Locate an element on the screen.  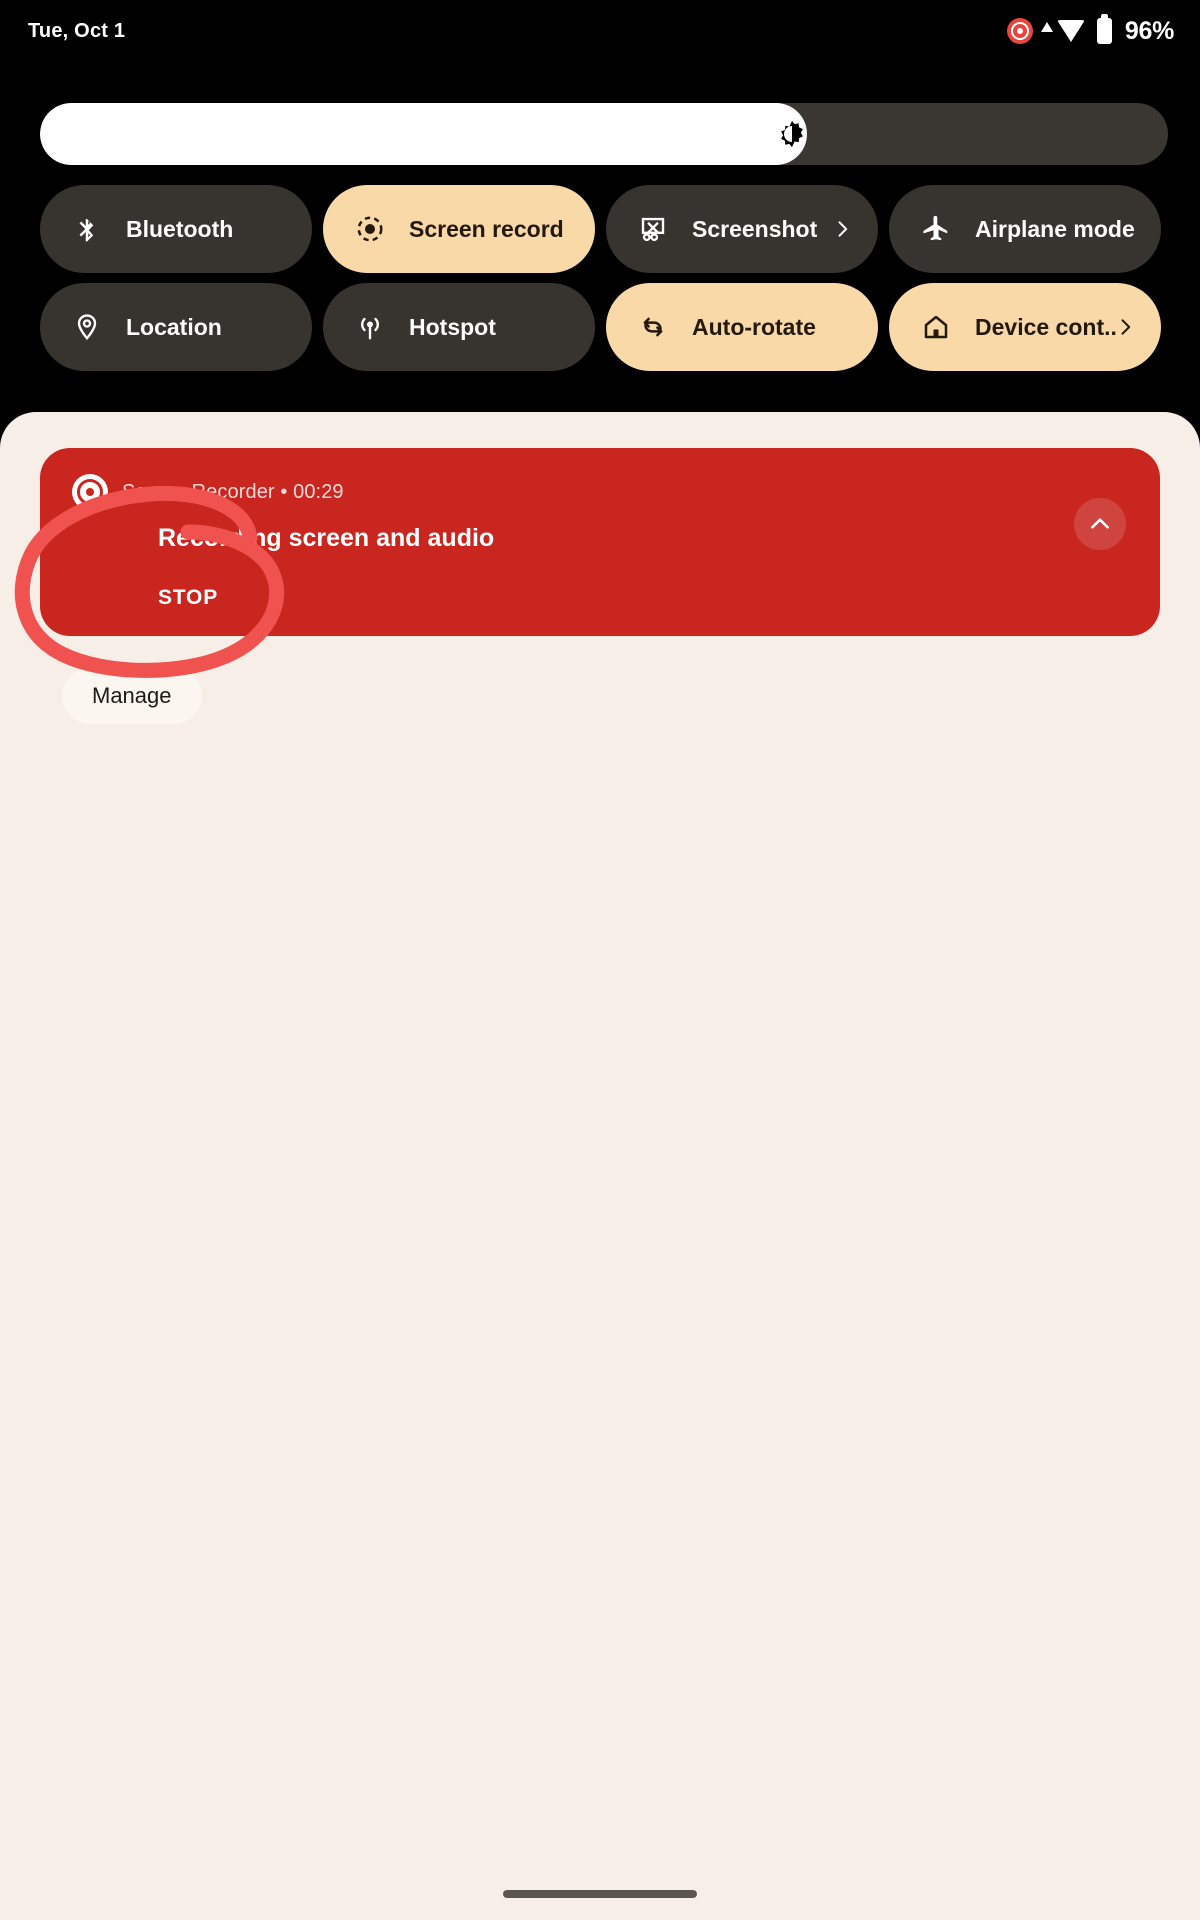
tile-device-controls: Device cont.. is located at coordinates (1025, 327).